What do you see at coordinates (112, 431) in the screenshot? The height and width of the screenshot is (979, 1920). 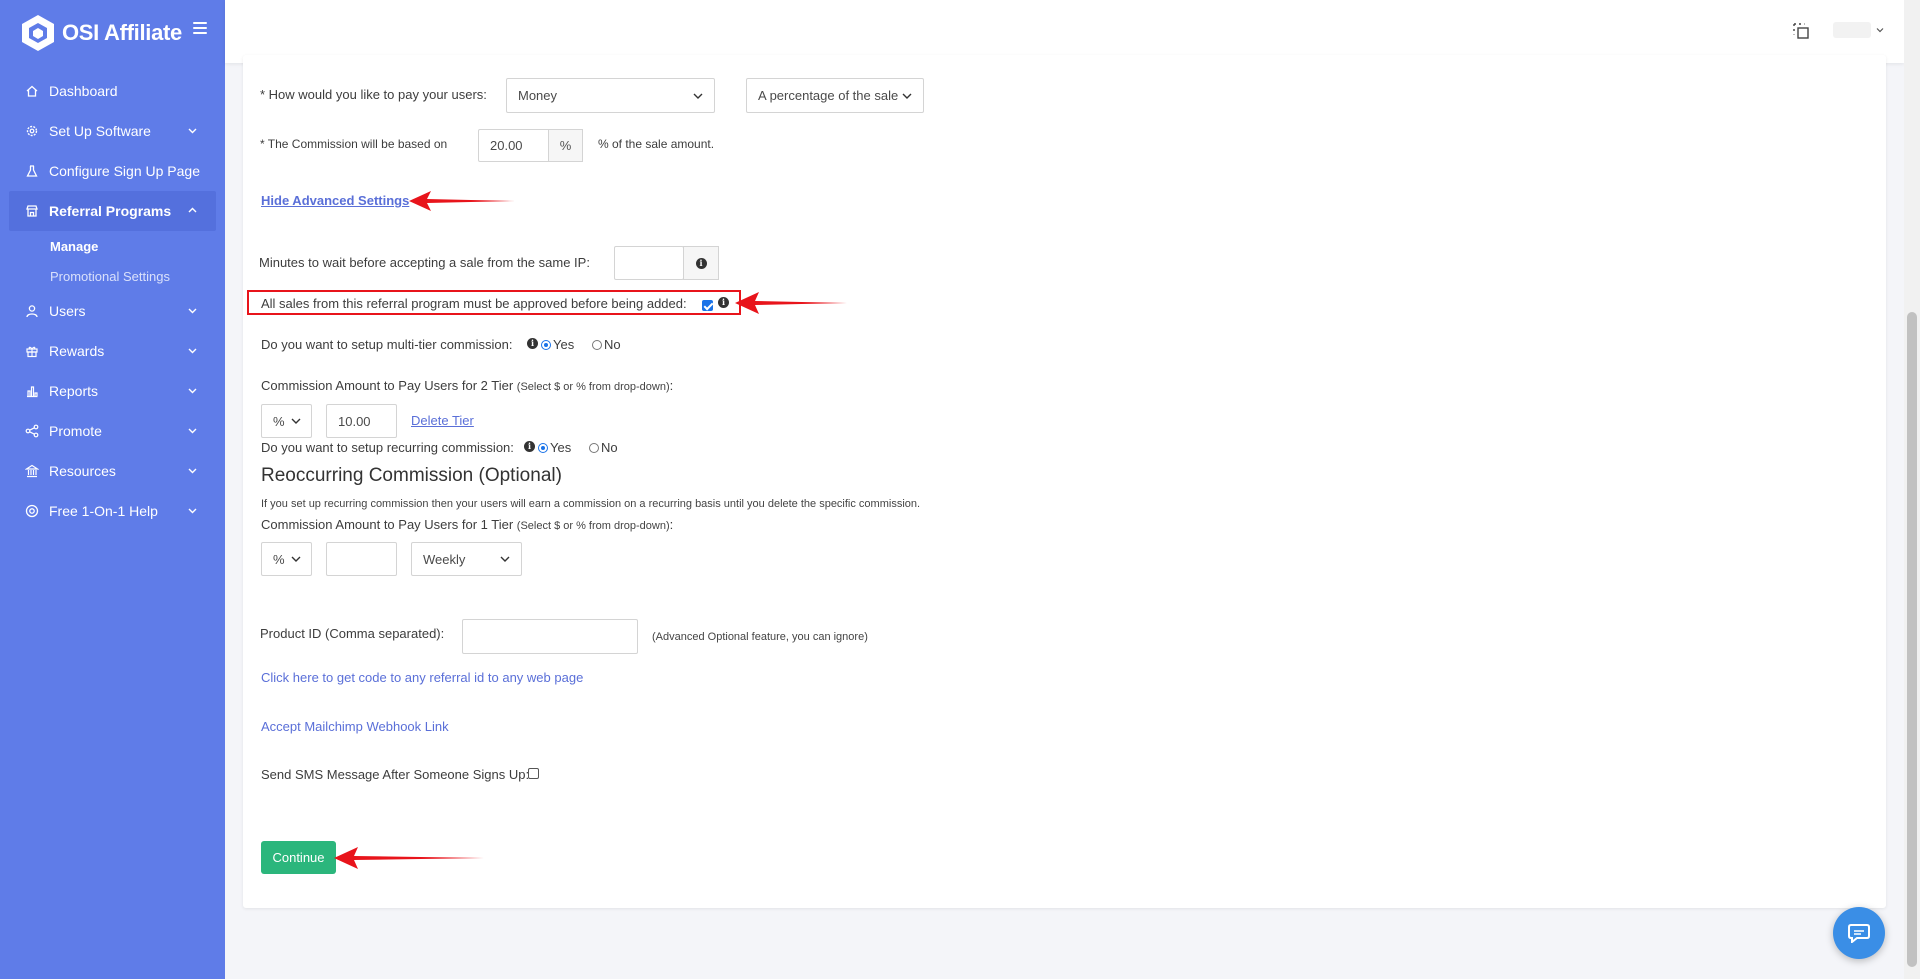 I see `sidebar-item-promote: Promote` at bounding box center [112, 431].